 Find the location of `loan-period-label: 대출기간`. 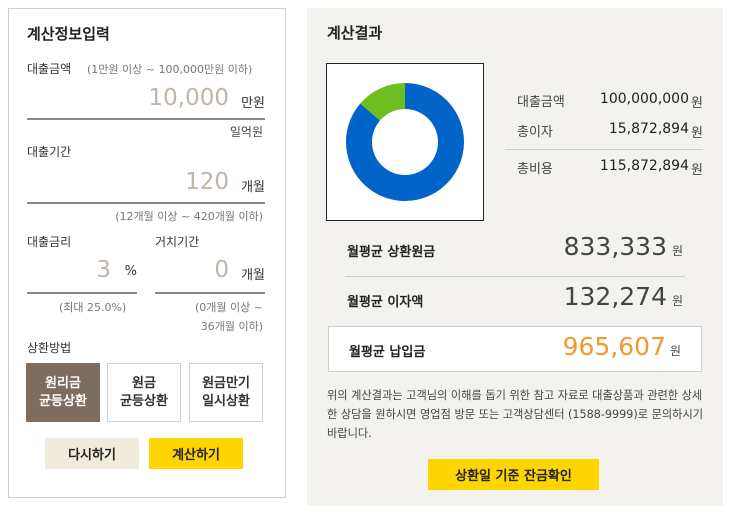

loan-period-label: 대출기간 is located at coordinates (49, 152).